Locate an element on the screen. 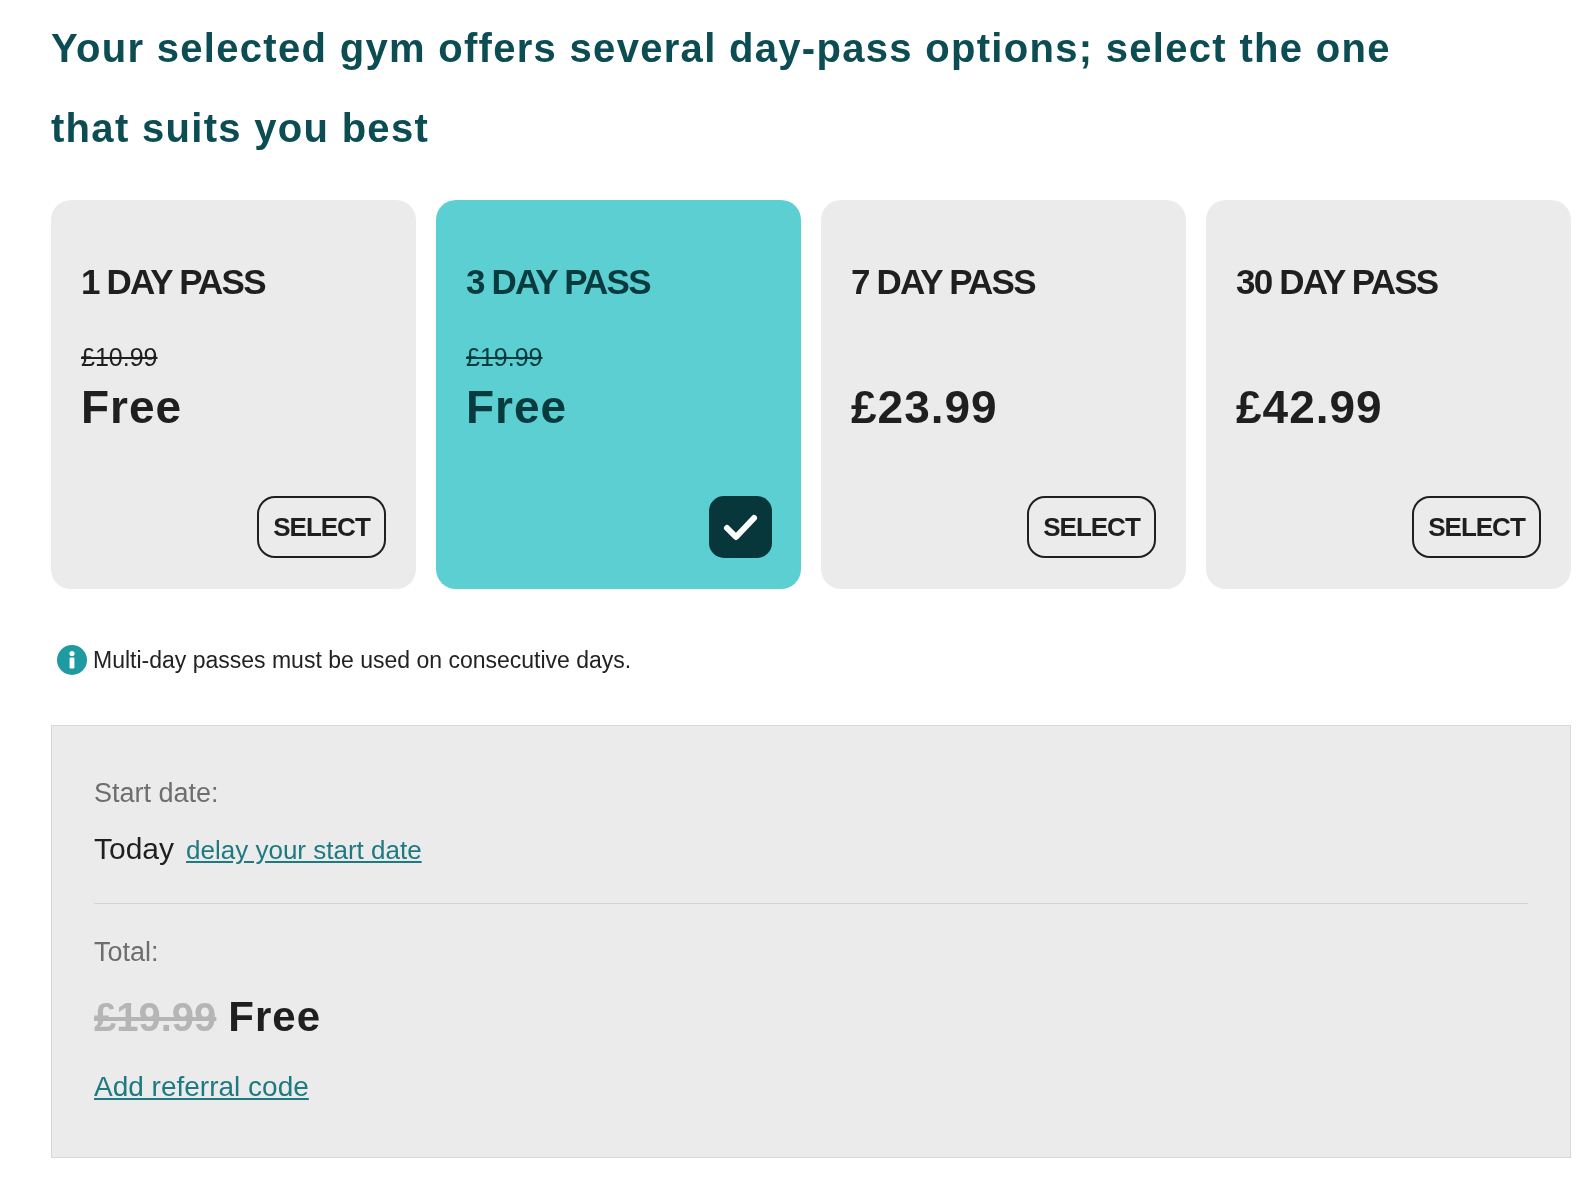  total-label: Total: is located at coordinates (126, 952).